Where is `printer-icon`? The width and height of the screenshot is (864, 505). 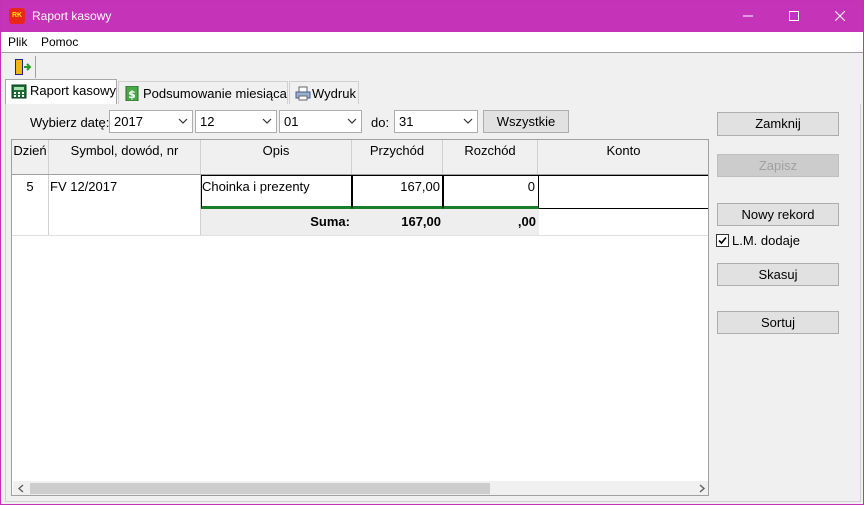
printer-icon is located at coordinates (303, 93).